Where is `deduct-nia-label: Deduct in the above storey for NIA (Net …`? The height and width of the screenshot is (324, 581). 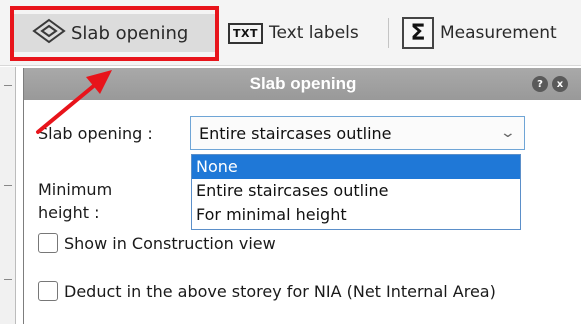
deduct-nia-label: Deduct in the above storey for NIA (Net … is located at coordinates (280, 291).